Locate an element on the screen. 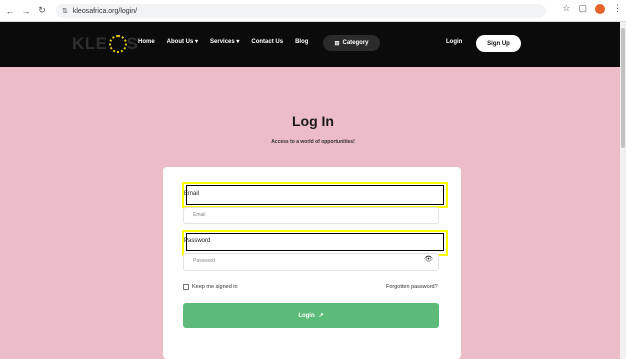  nav-about-us: About Us ▾ is located at coordinates (182, 41).